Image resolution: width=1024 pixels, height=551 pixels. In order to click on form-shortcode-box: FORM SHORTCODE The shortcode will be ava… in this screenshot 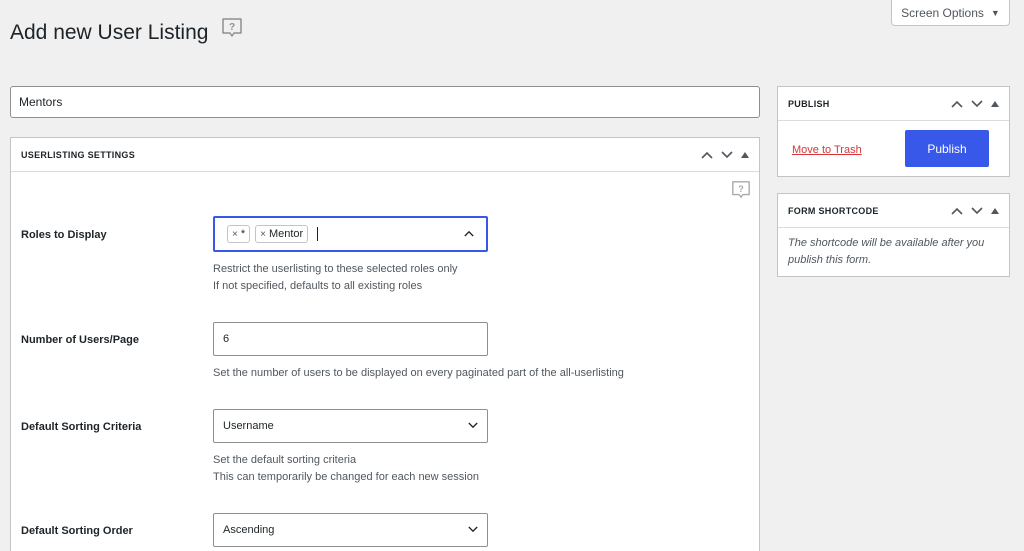, I will do `click(893, 235)`.